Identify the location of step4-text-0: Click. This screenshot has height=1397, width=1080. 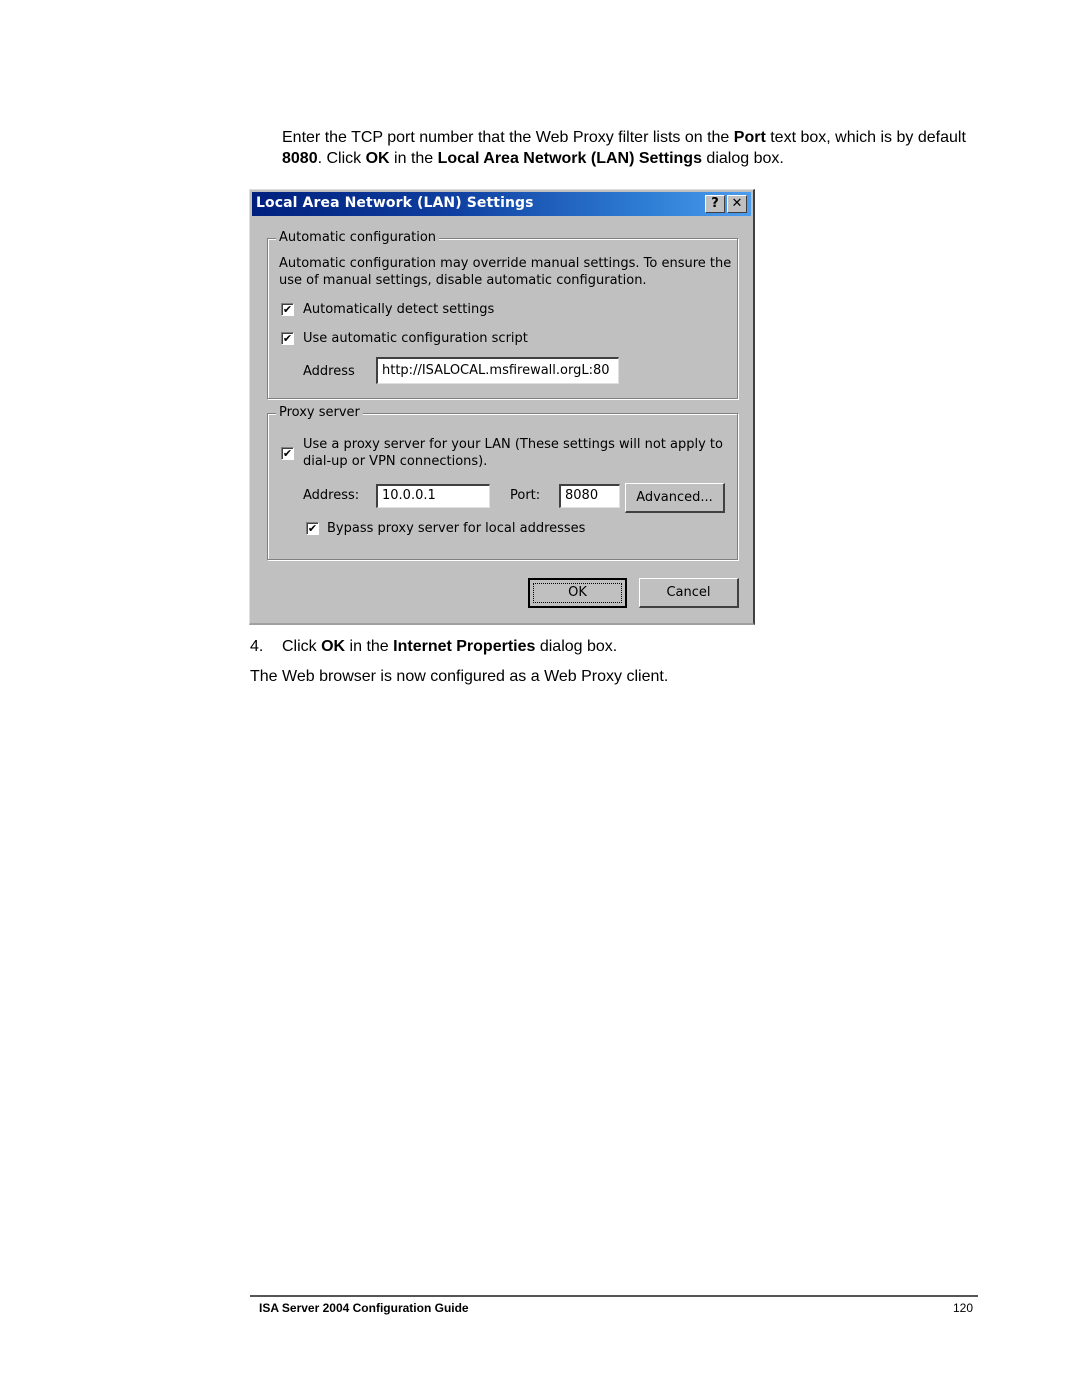
(302, 646).